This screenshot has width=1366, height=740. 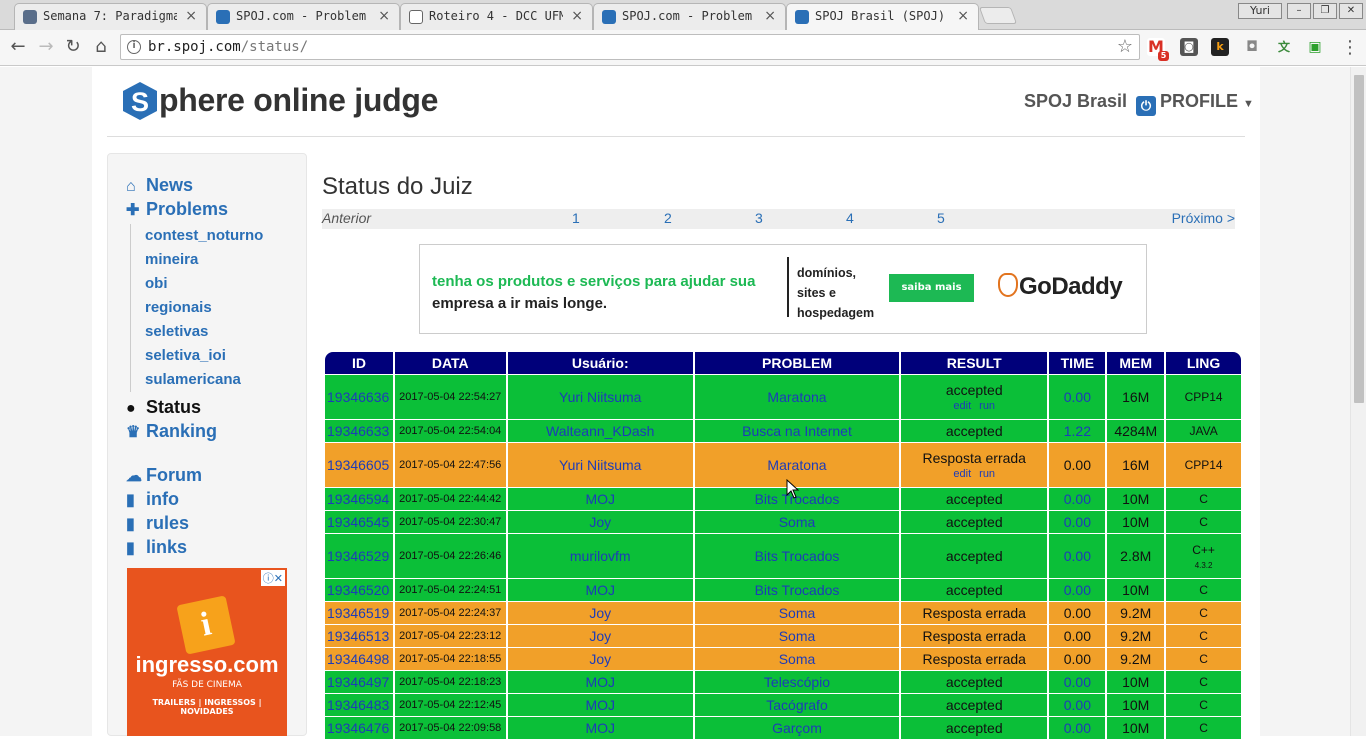 I want to click on cell-id-text: 19346497, so click(x=358, y=682).